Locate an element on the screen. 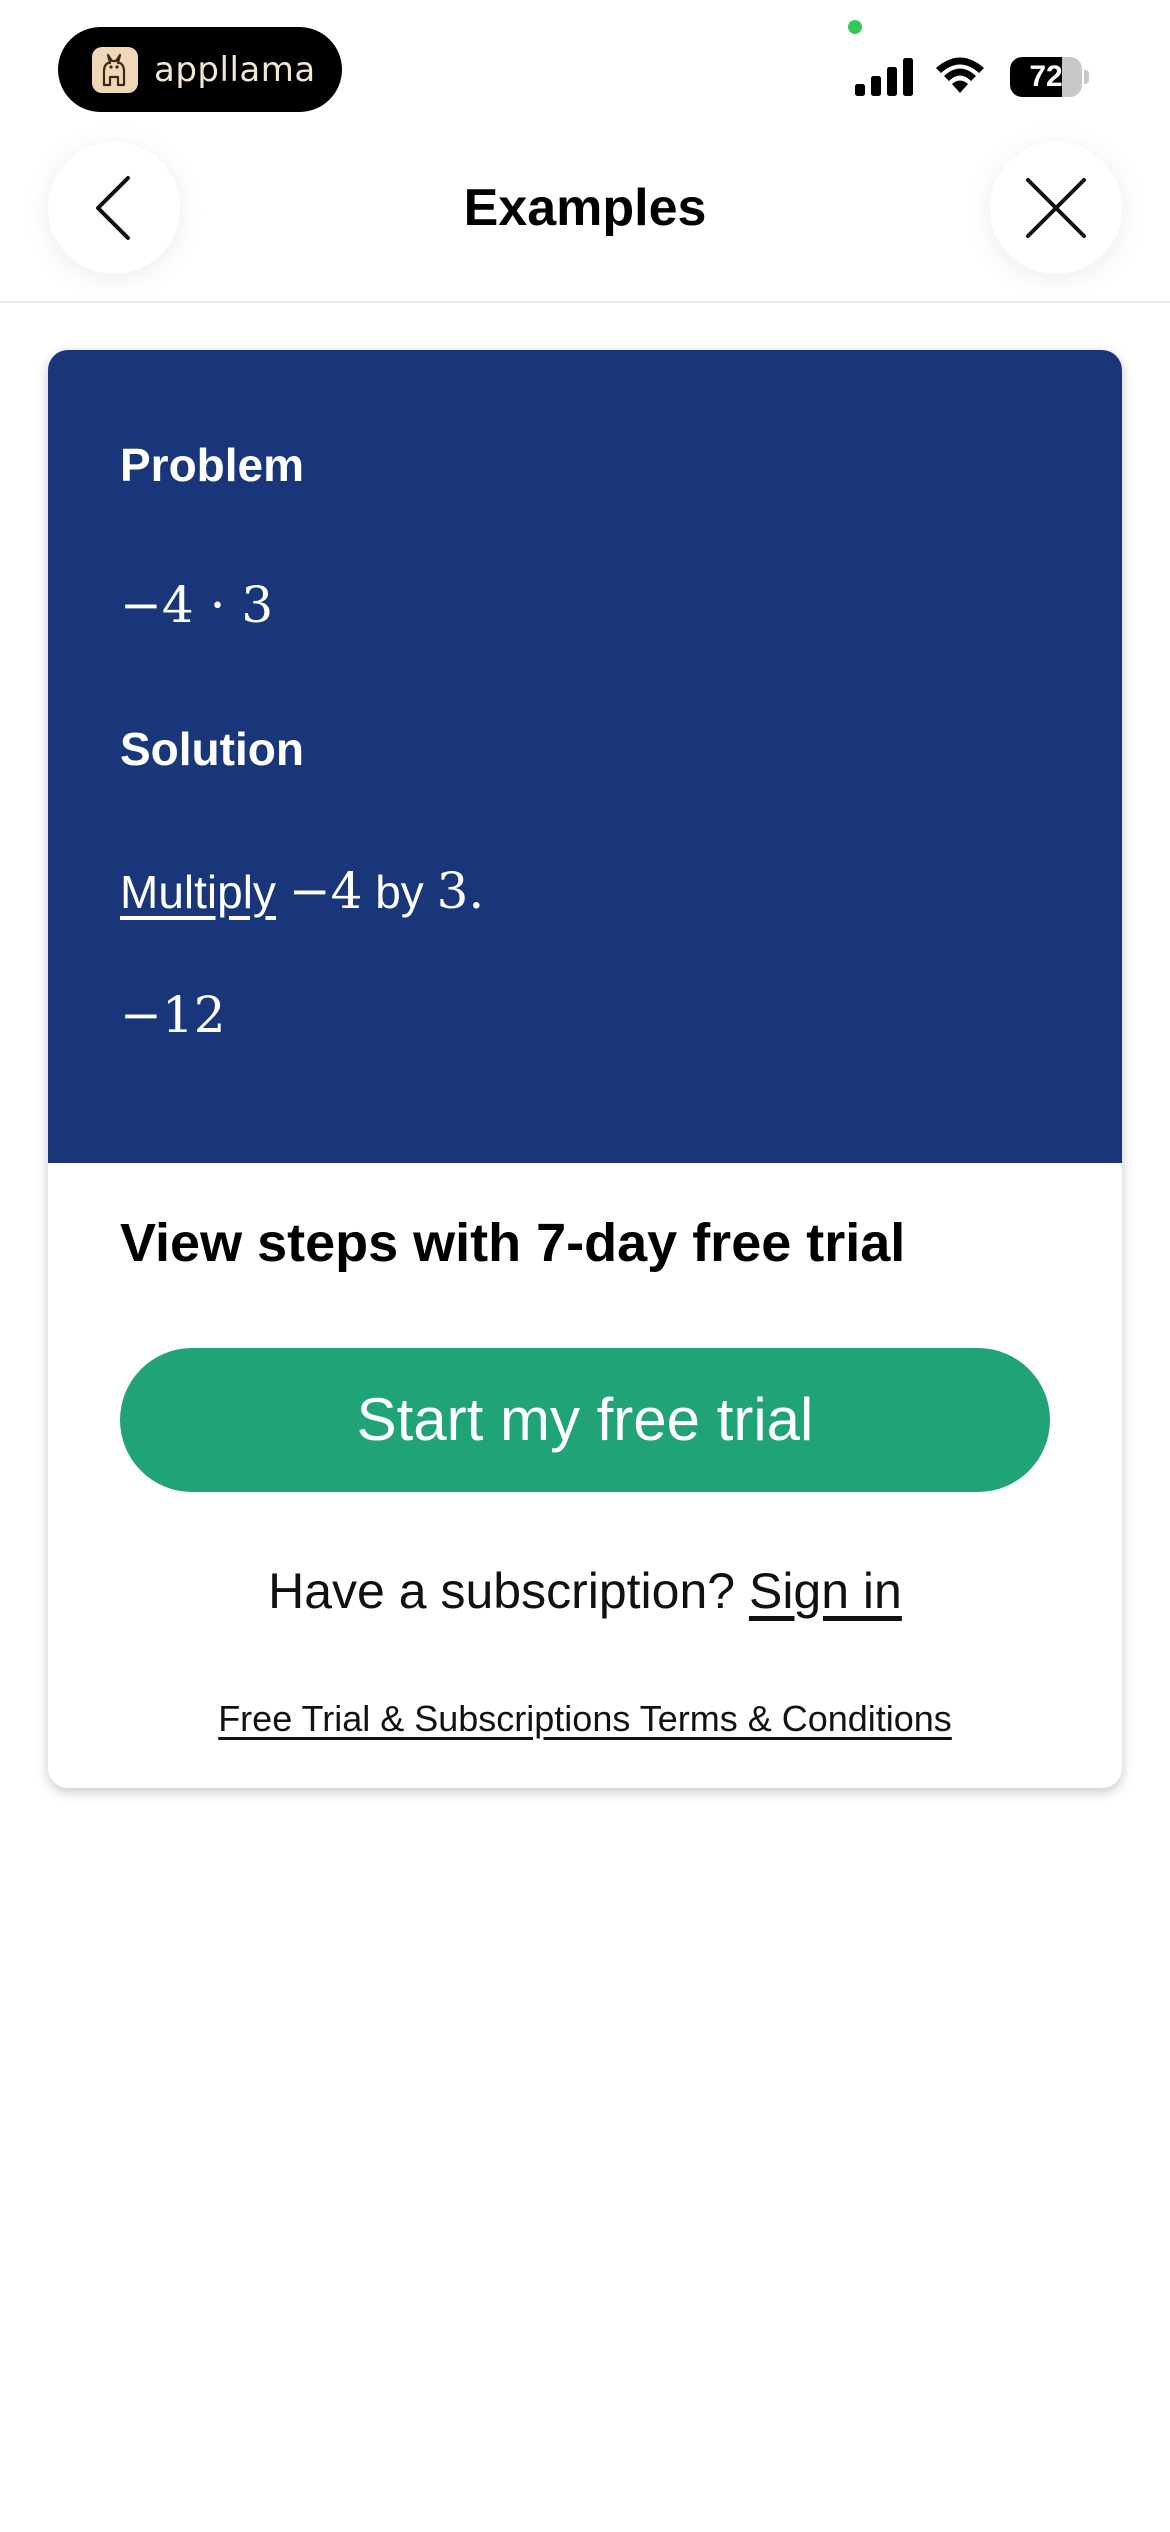 This screenshot has width=1170, height=2532. solution-label: Solution is located at coordinates (212, 749).